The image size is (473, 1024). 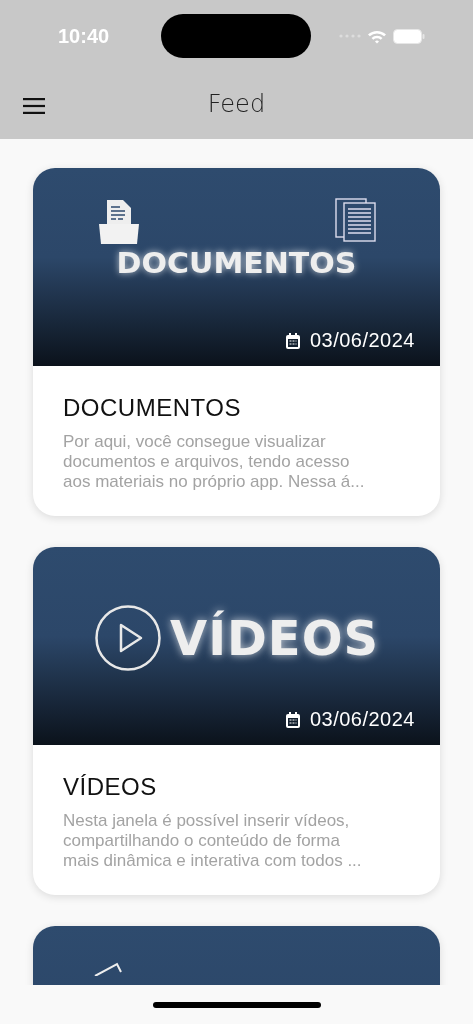 I want to click on home-indicator, so click(x=236, y=1004).